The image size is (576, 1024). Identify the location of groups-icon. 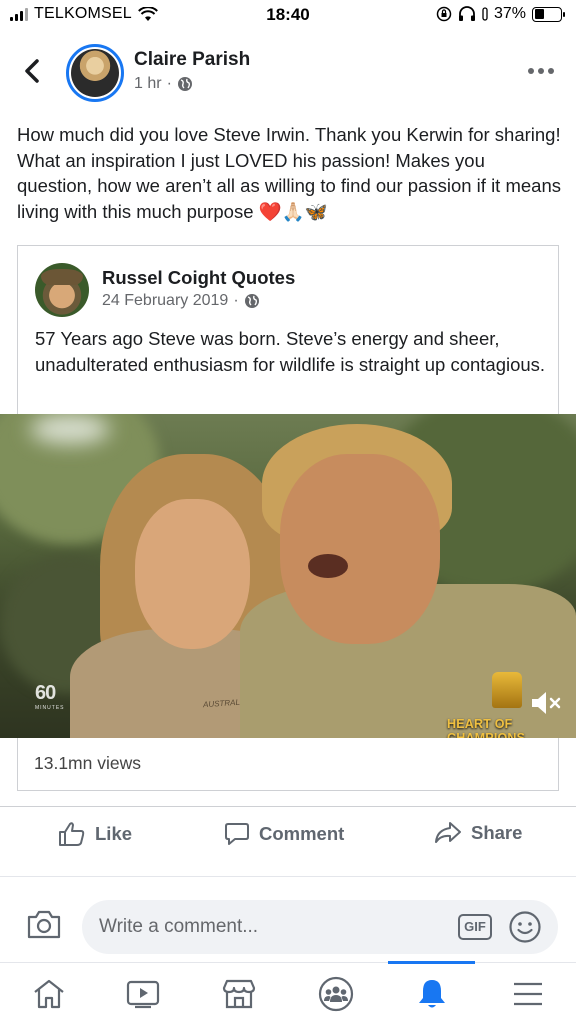
(336, 994).